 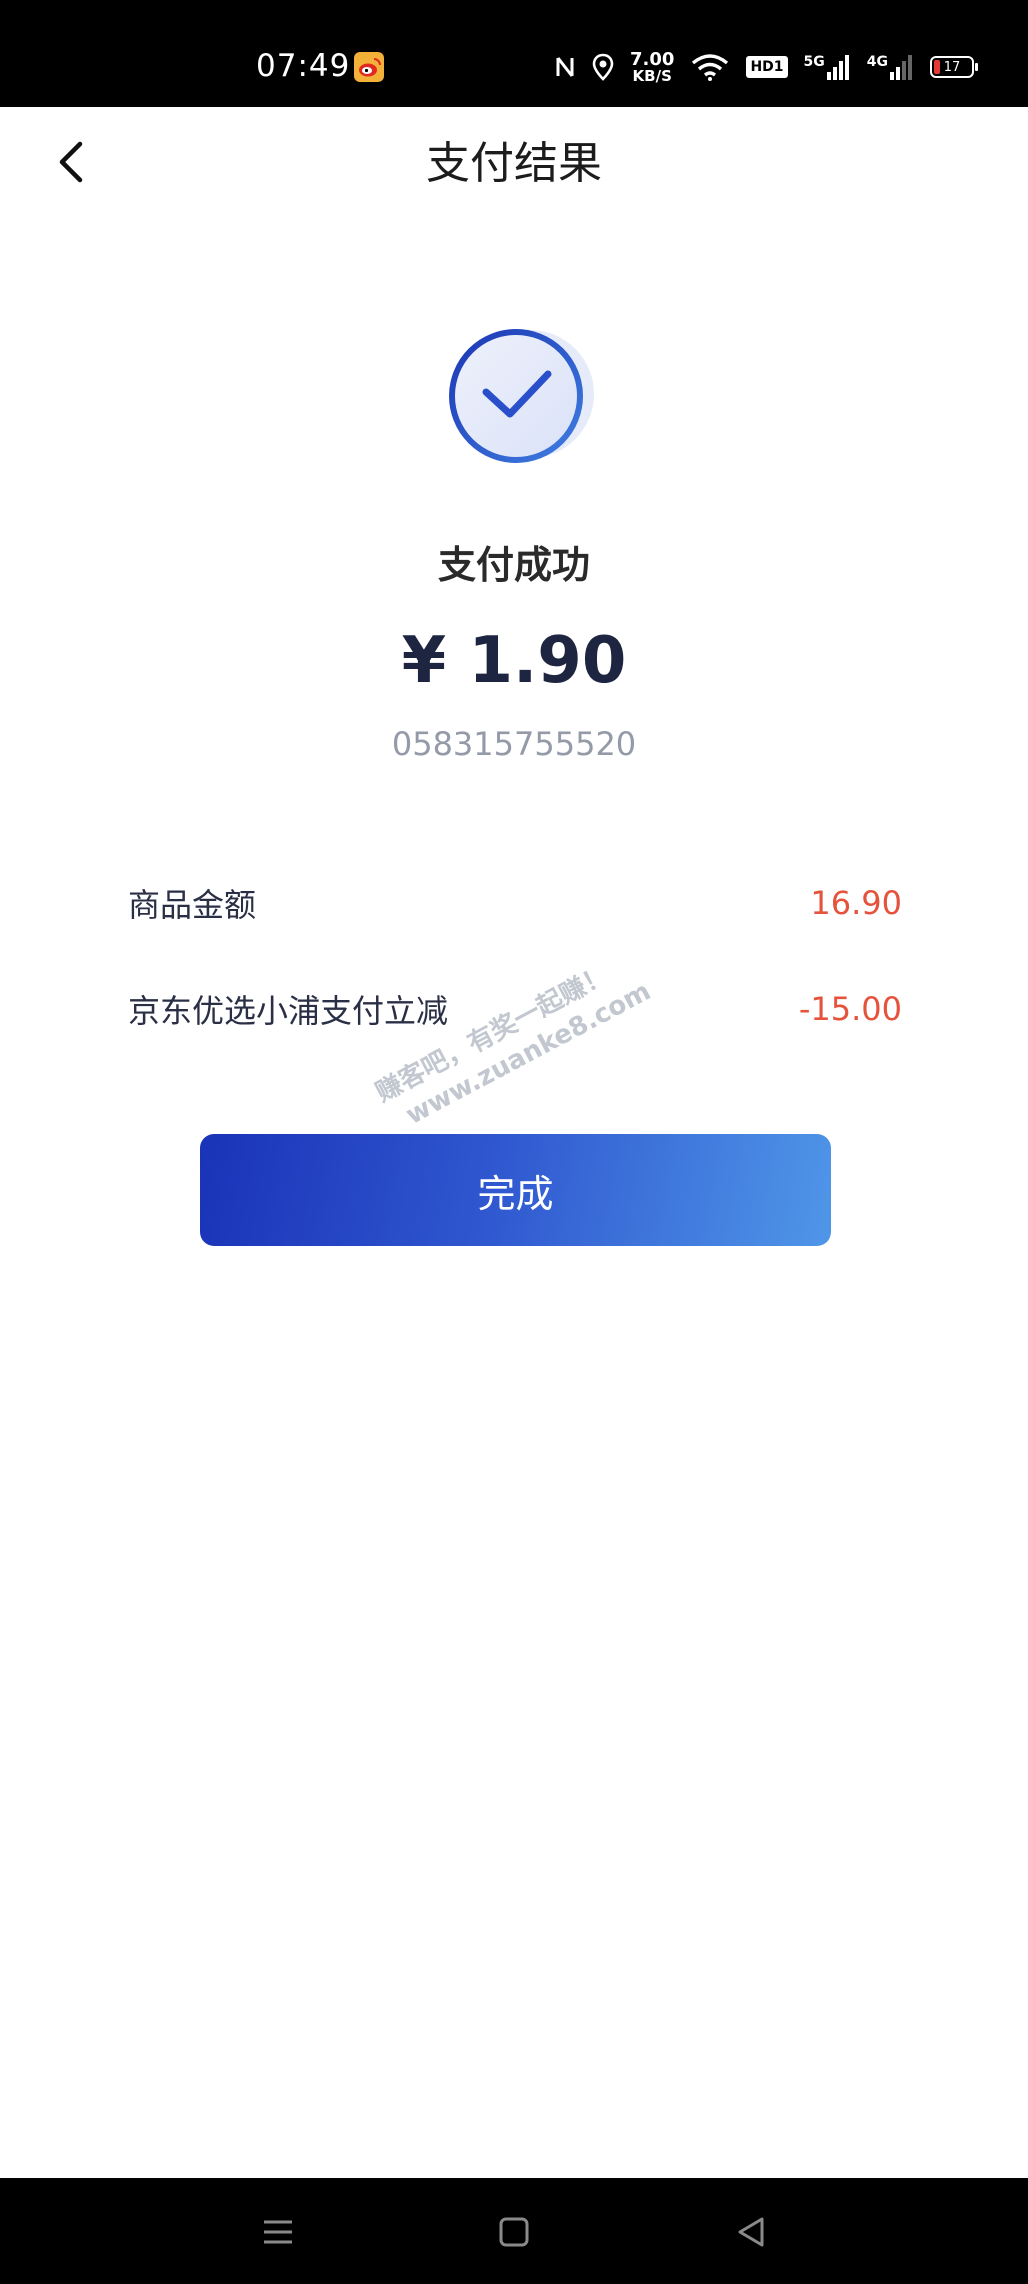 What do you see at coordinates (278, 2232) in the screenshot?
I see `menu-icon` at bounding box center [278, 2232].